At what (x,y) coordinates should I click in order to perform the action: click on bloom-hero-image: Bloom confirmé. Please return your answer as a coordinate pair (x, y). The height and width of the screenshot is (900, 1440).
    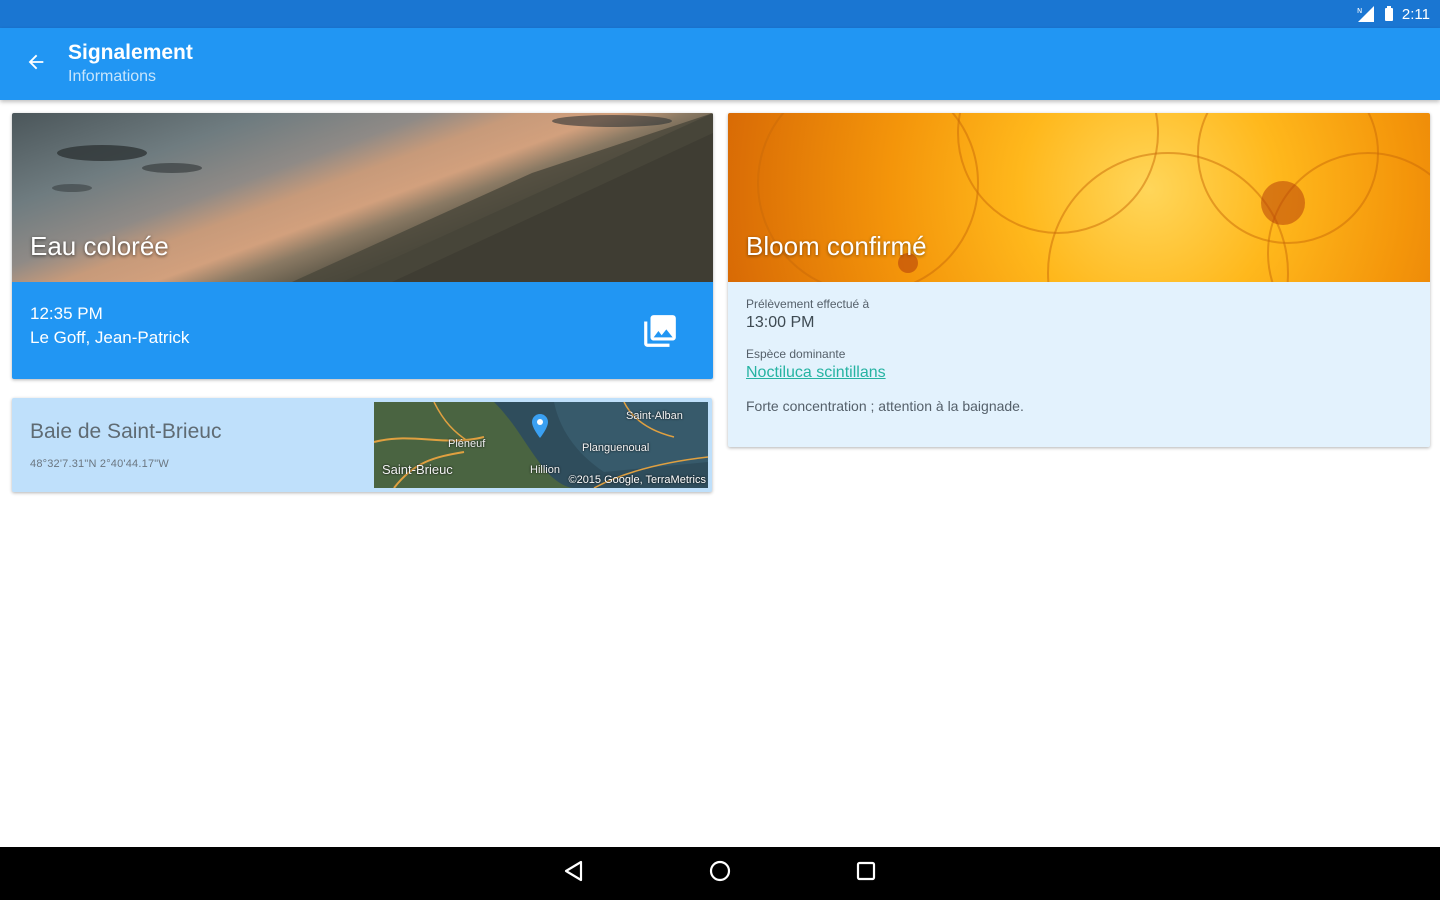
    Looking at the image, I should click on (1079, 197).